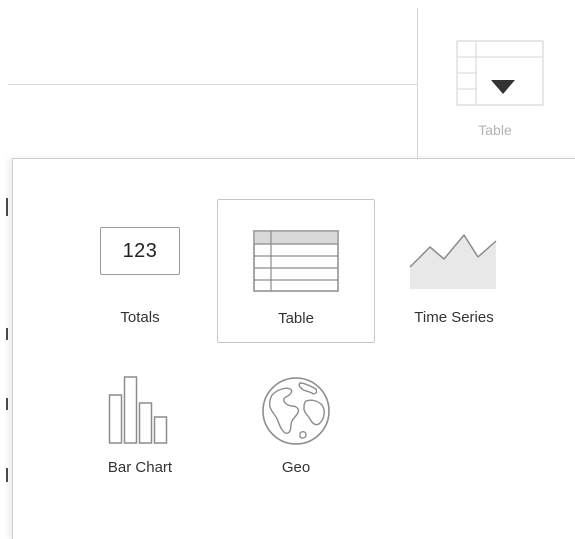 Image resolution: width=575 pixels, height=539 pixels. I want to click on option-time-series: Time Series, so click(454, 271).